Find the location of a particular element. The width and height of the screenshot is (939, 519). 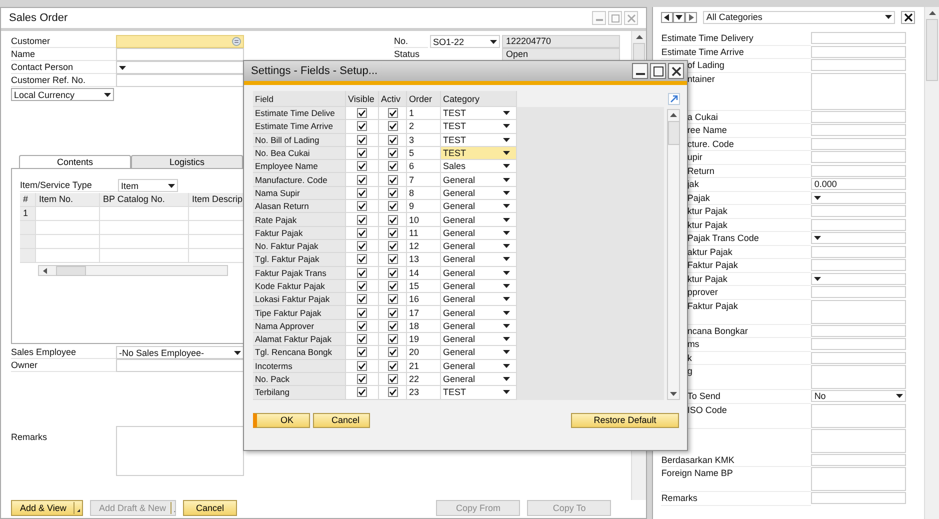

tab: Logistics is located at coordinates (187, 161).